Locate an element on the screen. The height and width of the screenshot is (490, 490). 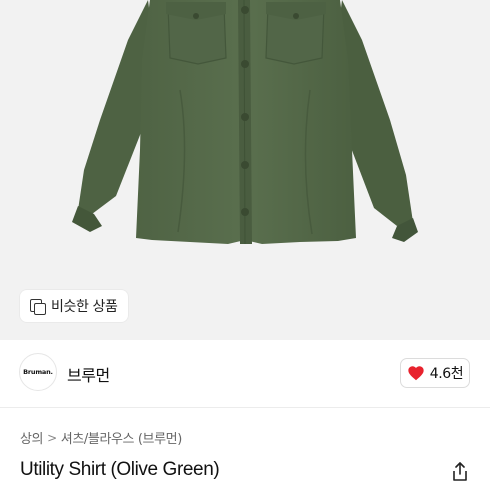
share-icon is located at coordinates (460, 471).